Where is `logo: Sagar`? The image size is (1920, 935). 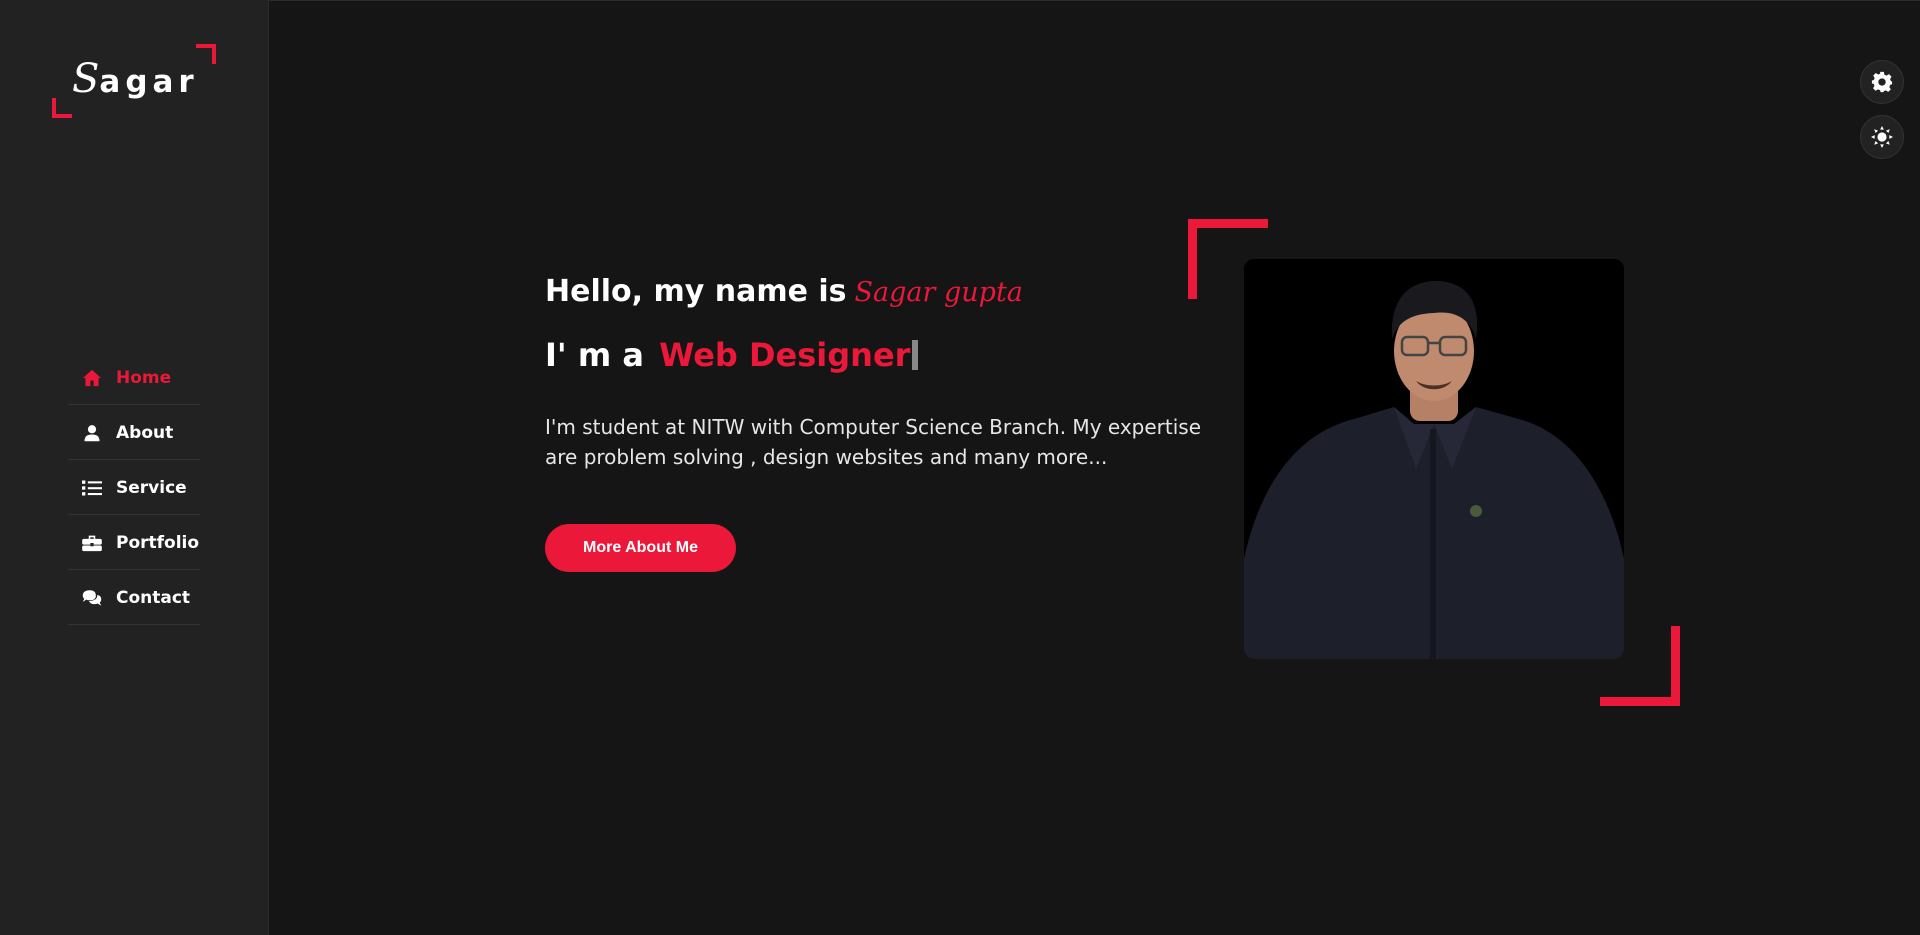 logo: Sagar is located at coordinates (134, 81).